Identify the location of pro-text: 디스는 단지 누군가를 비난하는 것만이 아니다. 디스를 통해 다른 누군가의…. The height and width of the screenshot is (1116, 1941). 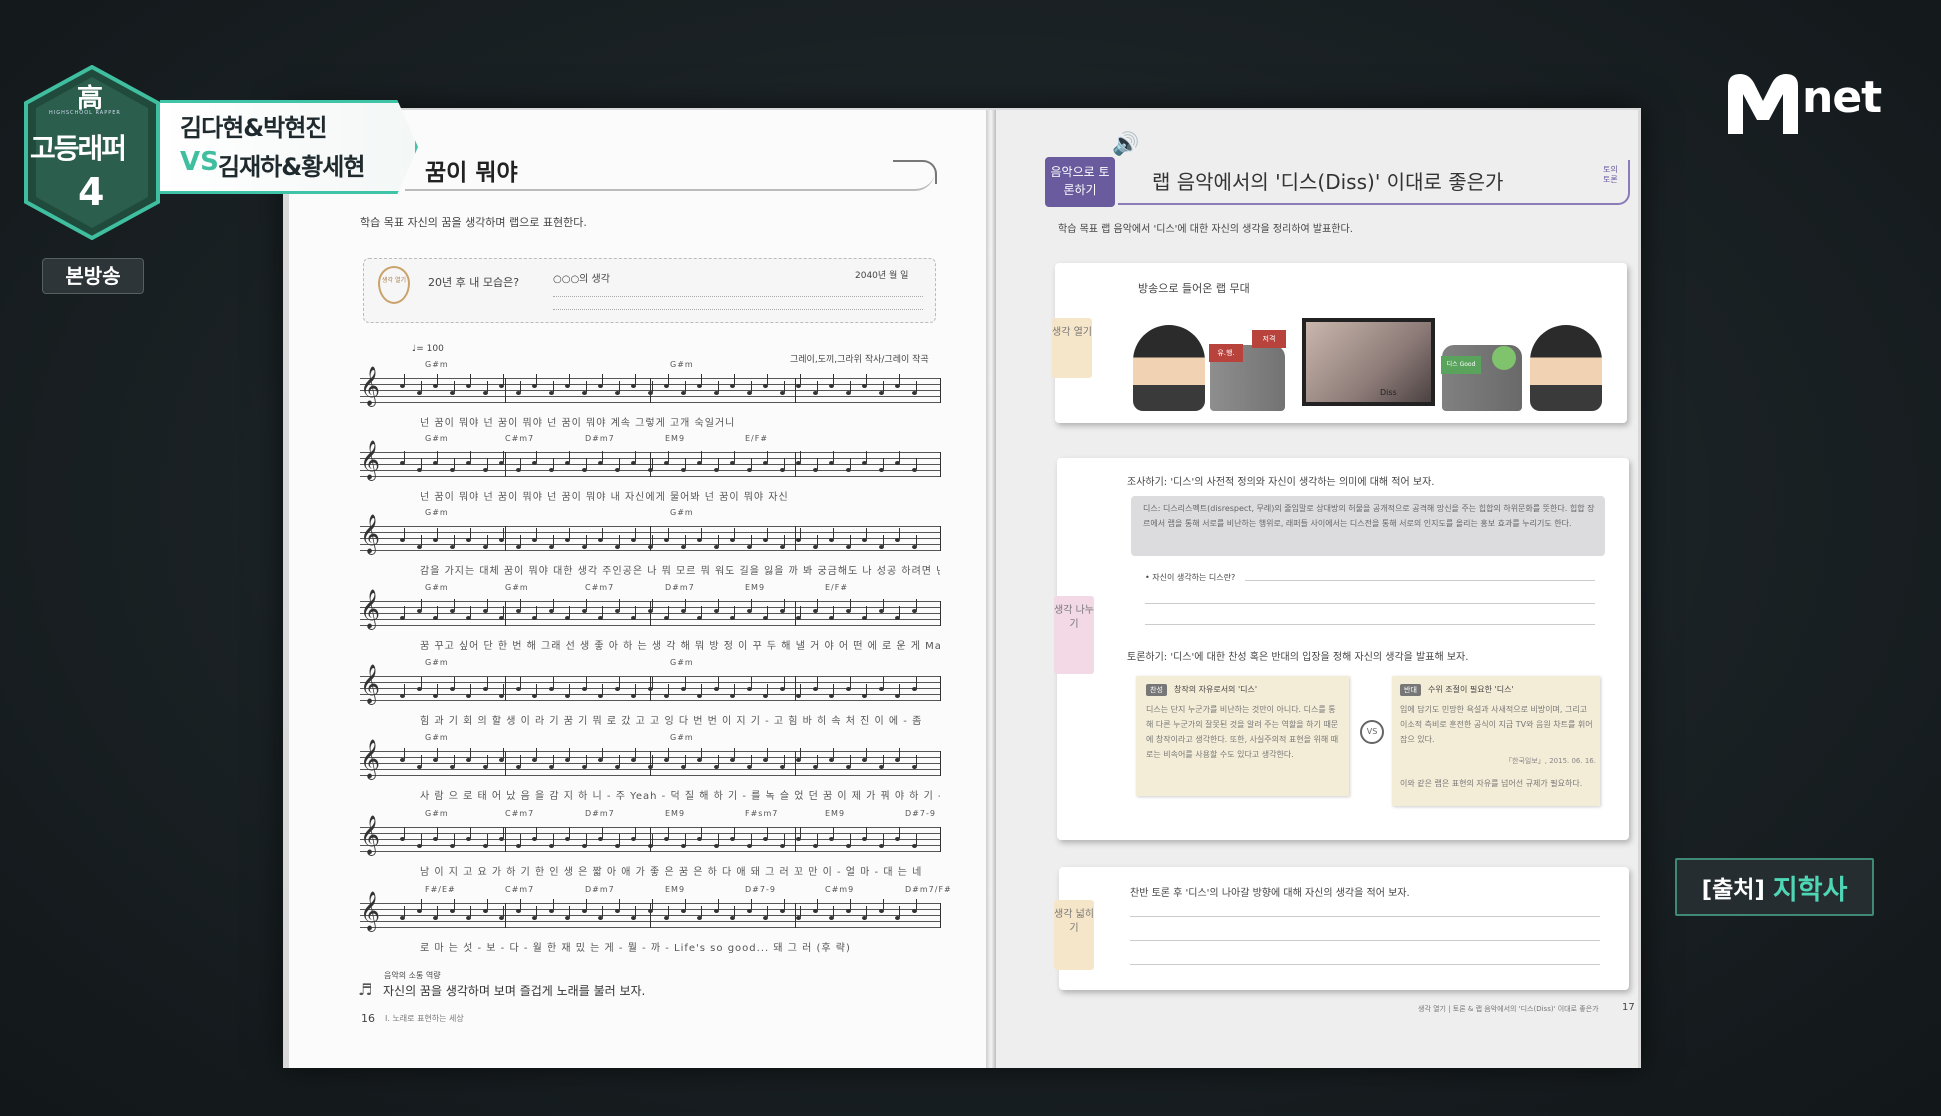
(1242, 732).